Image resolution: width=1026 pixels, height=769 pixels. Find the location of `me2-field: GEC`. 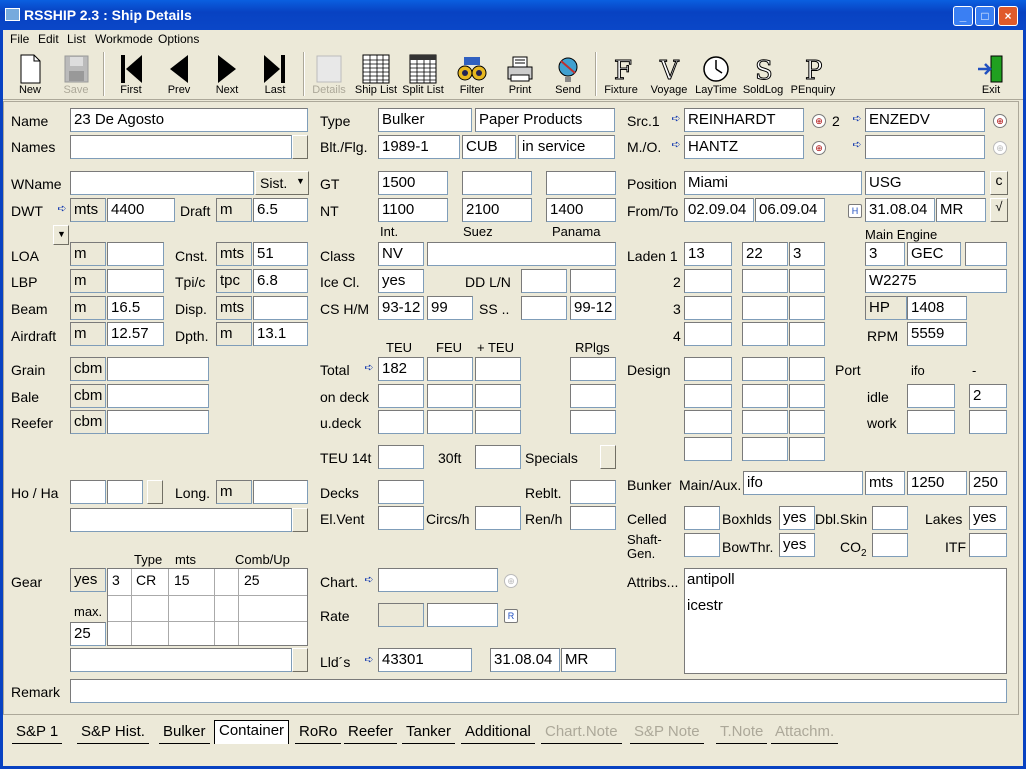

me2-field: GEC is located at coordinates (934, 254).